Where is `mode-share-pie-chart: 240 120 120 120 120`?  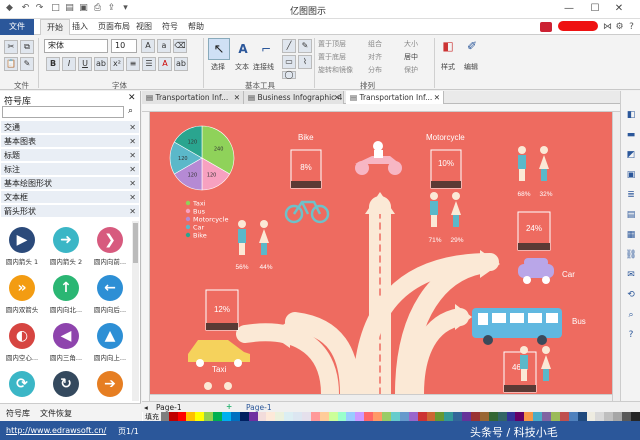
mode-share-pie-chart: 240 120 120 120 120 is located at coordinates (202, 158).